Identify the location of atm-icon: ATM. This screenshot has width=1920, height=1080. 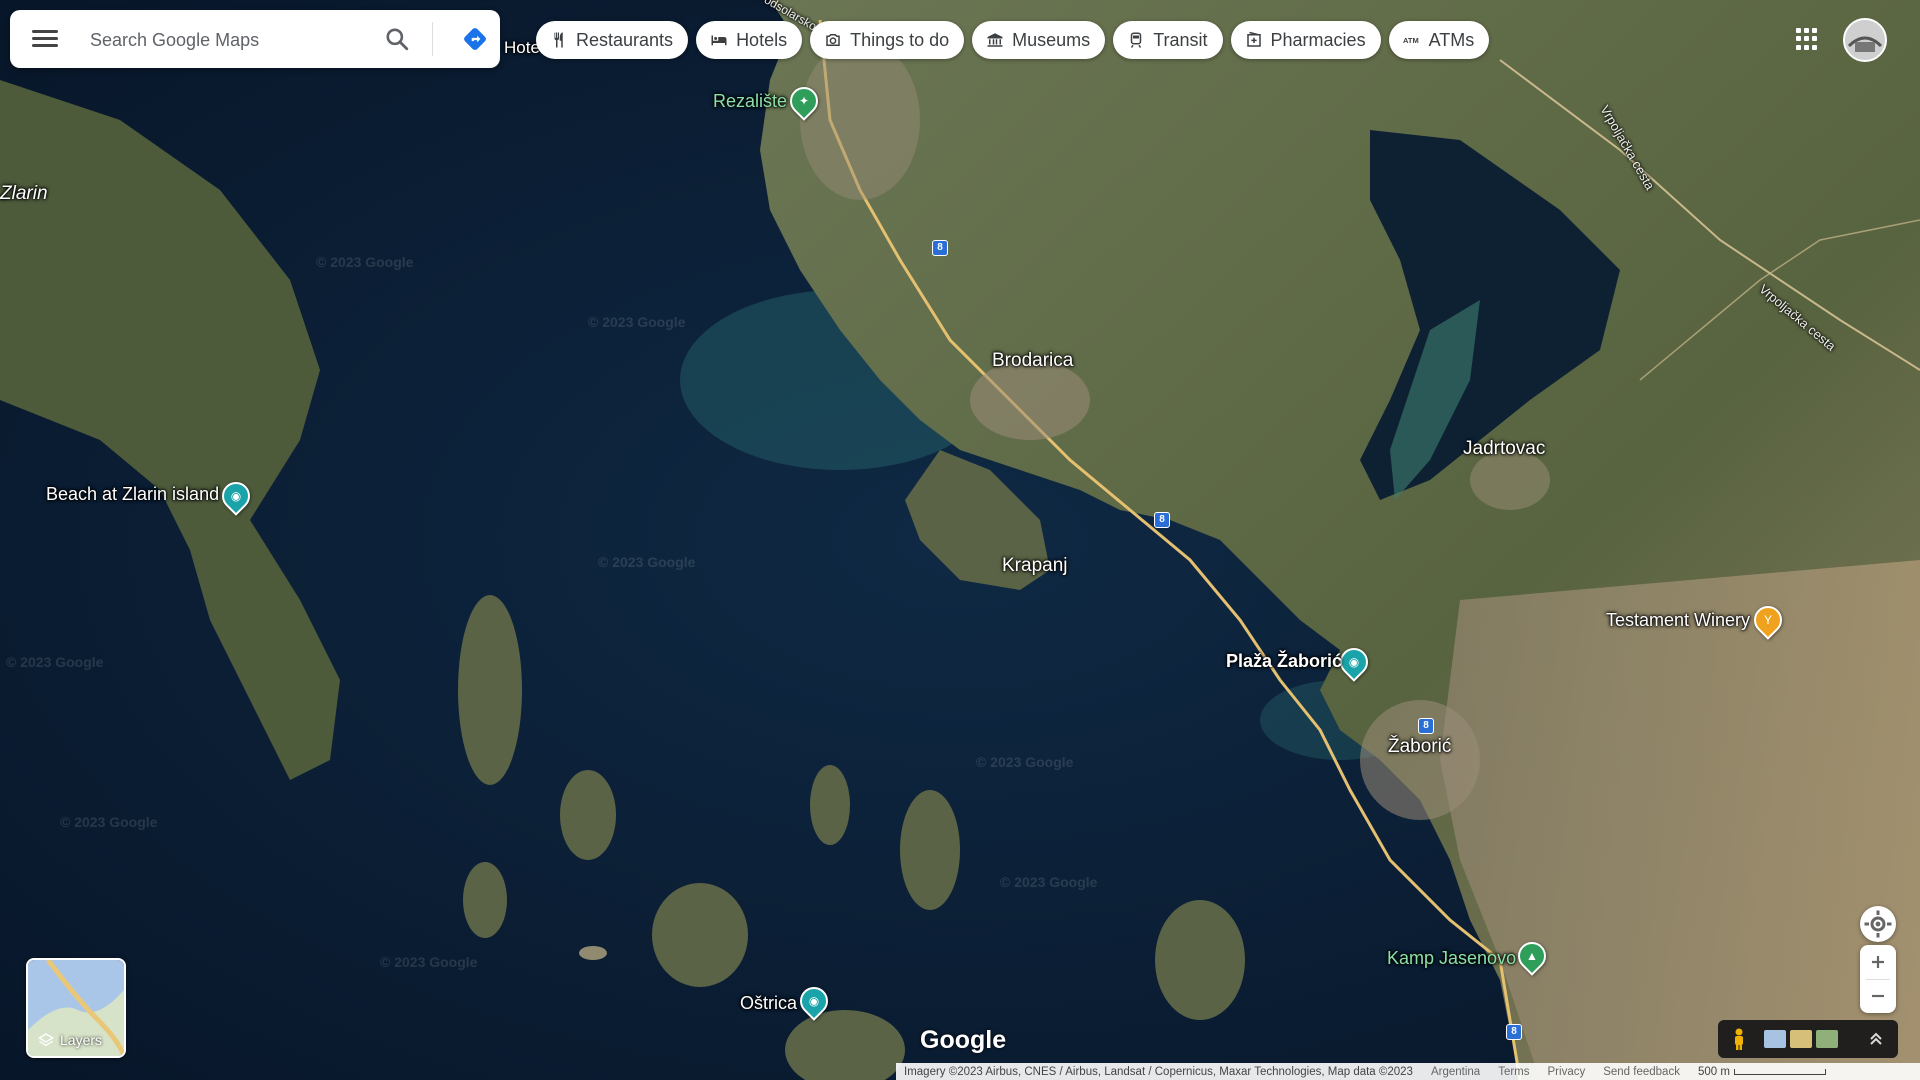
(1411, 40).